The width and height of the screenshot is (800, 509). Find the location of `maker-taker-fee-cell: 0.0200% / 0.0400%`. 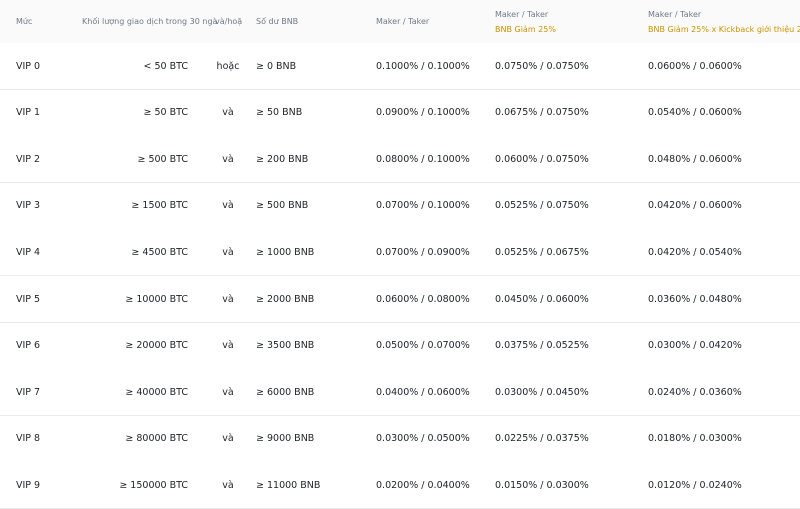

maker-taker-fee-cell: 0.0200% / 0.0400% is located at coordinates (423, 485).